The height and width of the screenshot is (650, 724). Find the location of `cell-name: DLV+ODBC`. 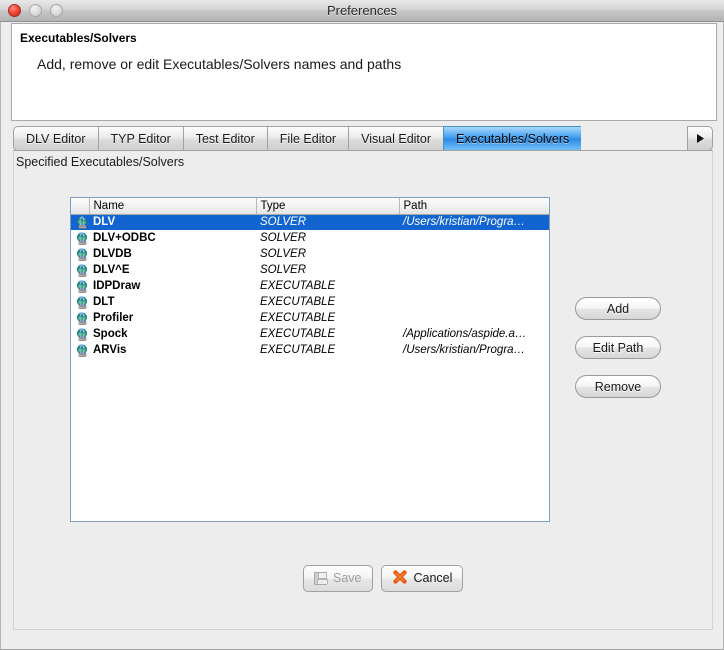

cell-name: DLV+ODBC is located at coordinates (124, 238).